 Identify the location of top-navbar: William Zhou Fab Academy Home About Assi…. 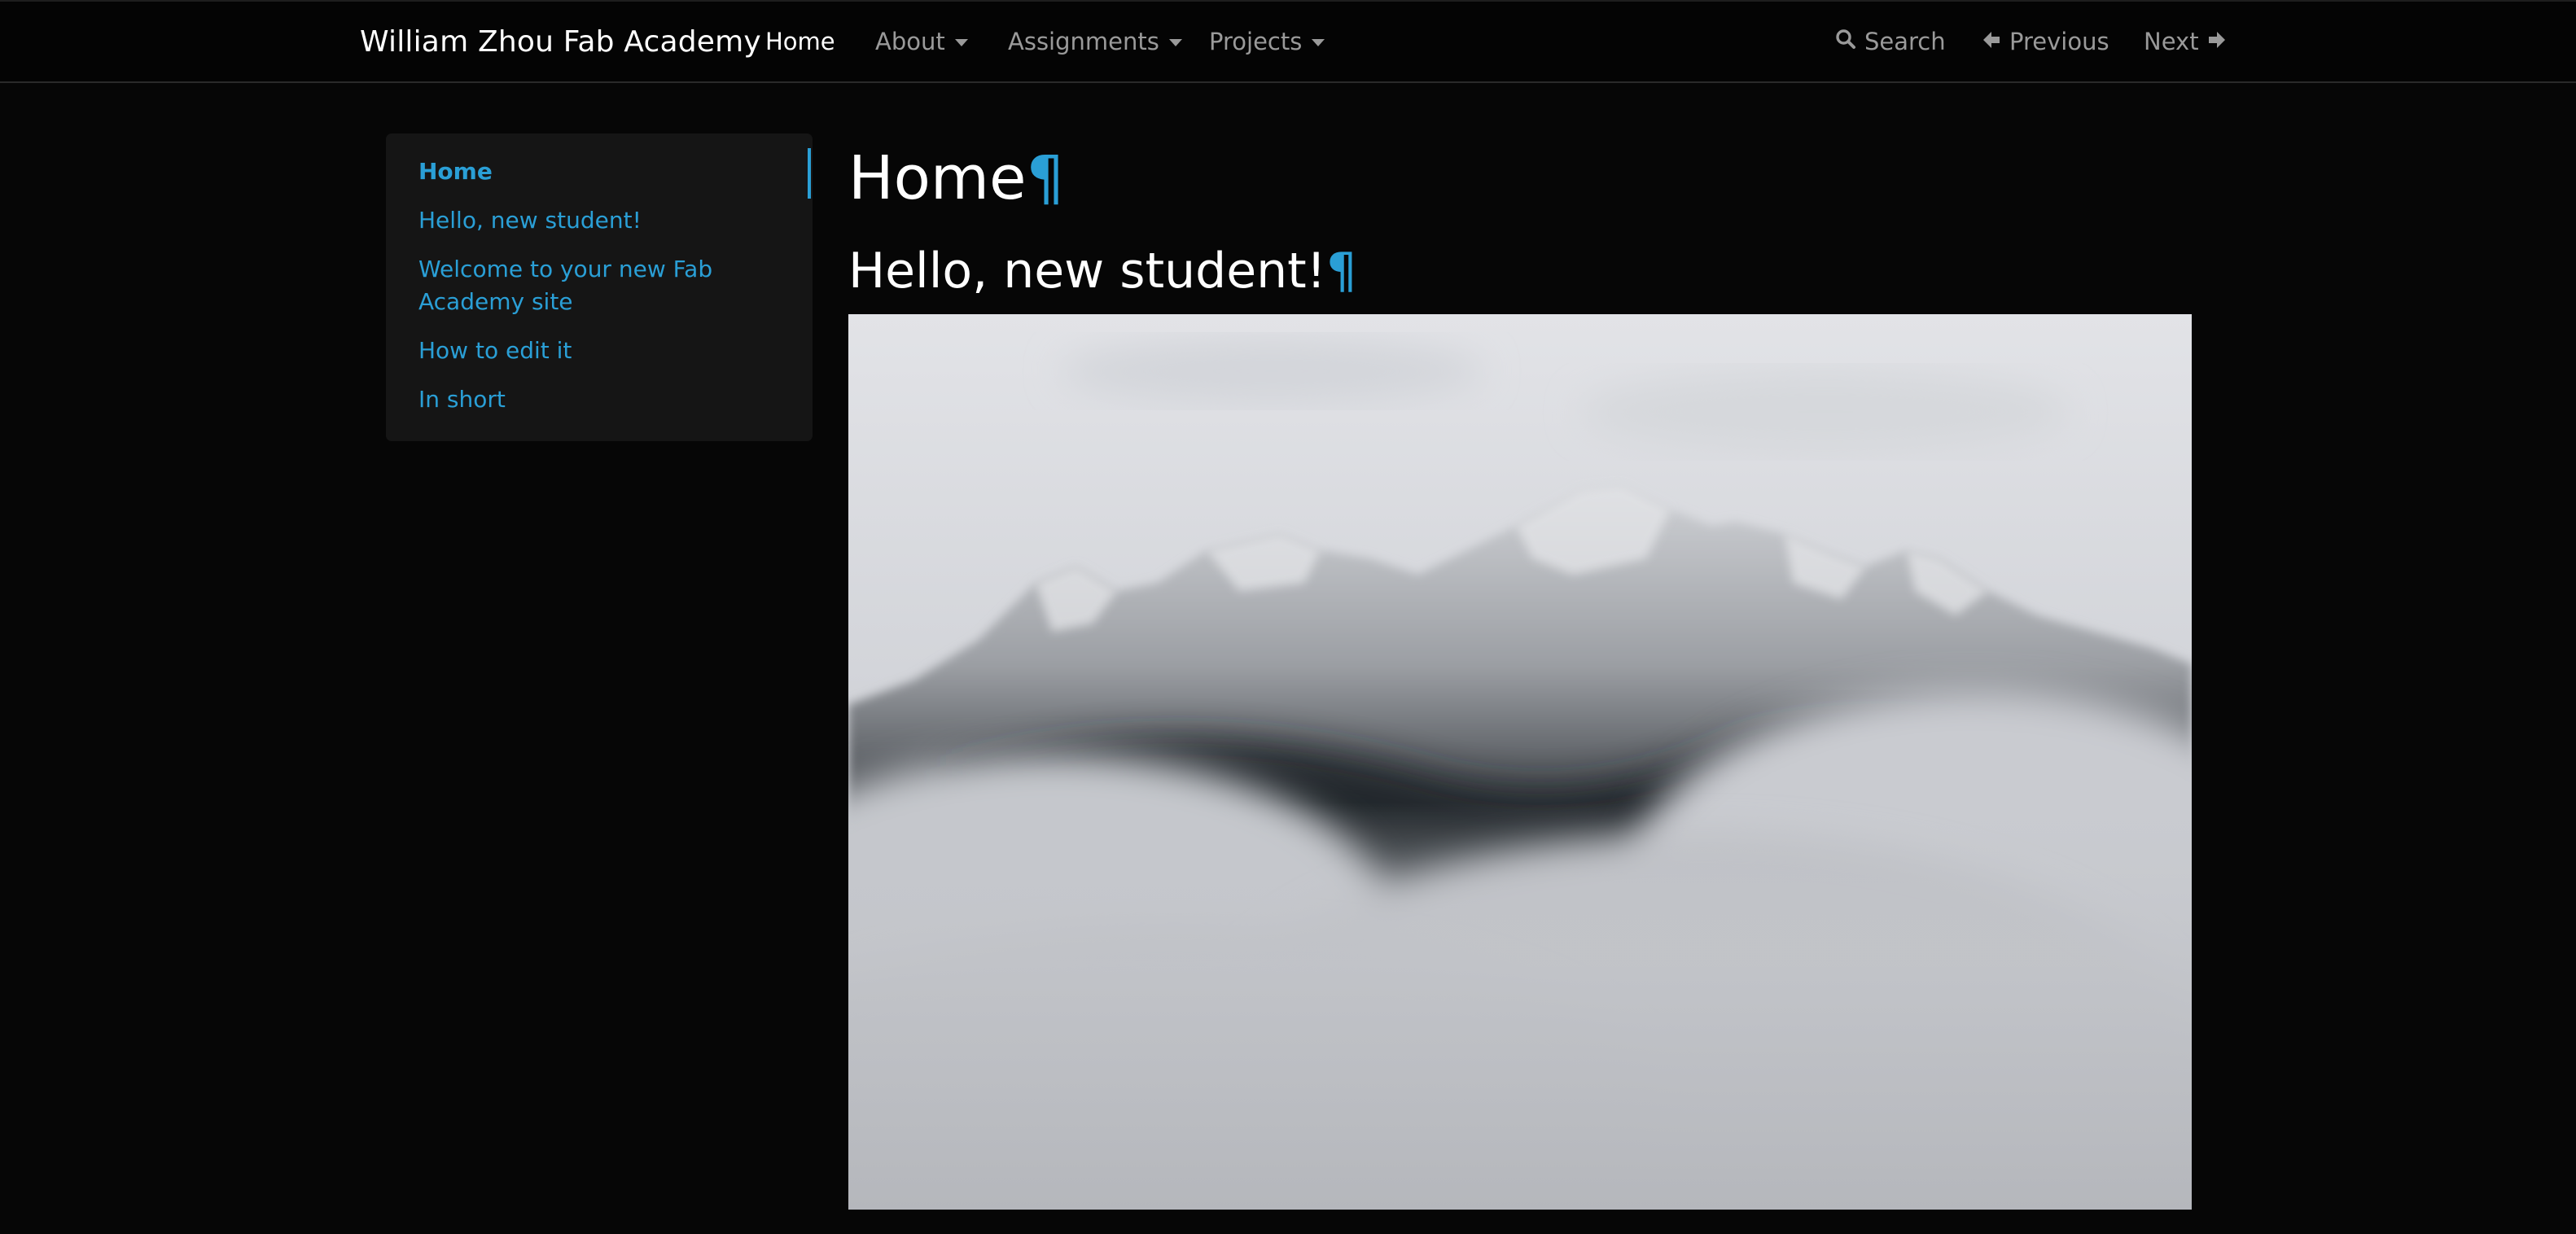
(1288, 41).